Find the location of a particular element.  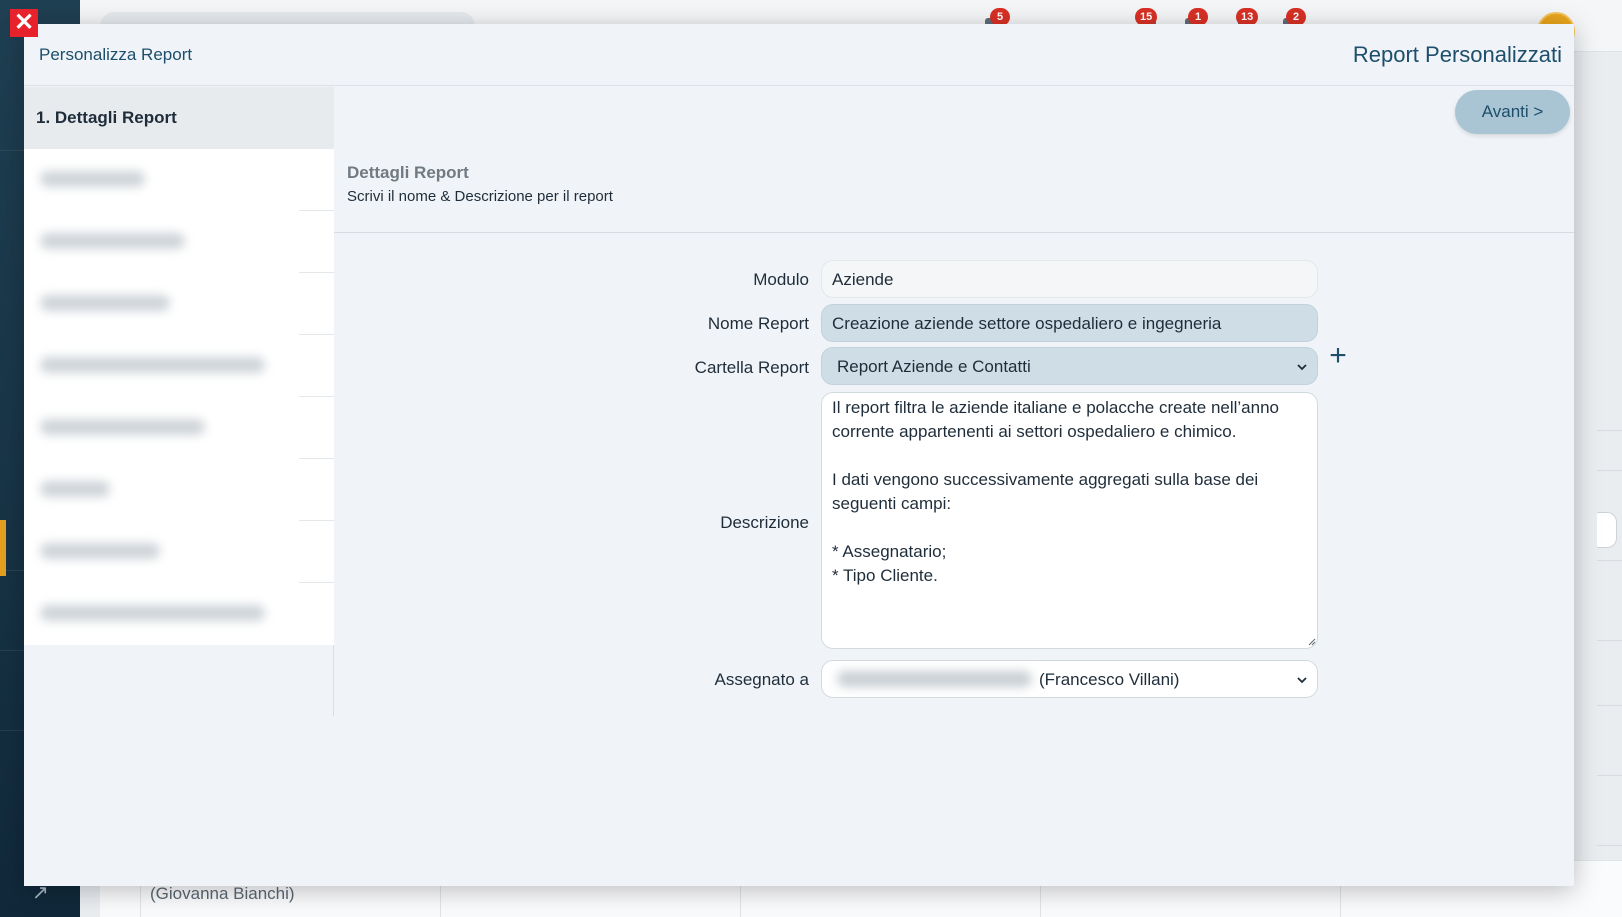

table-cell-assignee: (Giovanna Bianchi) is located at coordinates (222, 893).